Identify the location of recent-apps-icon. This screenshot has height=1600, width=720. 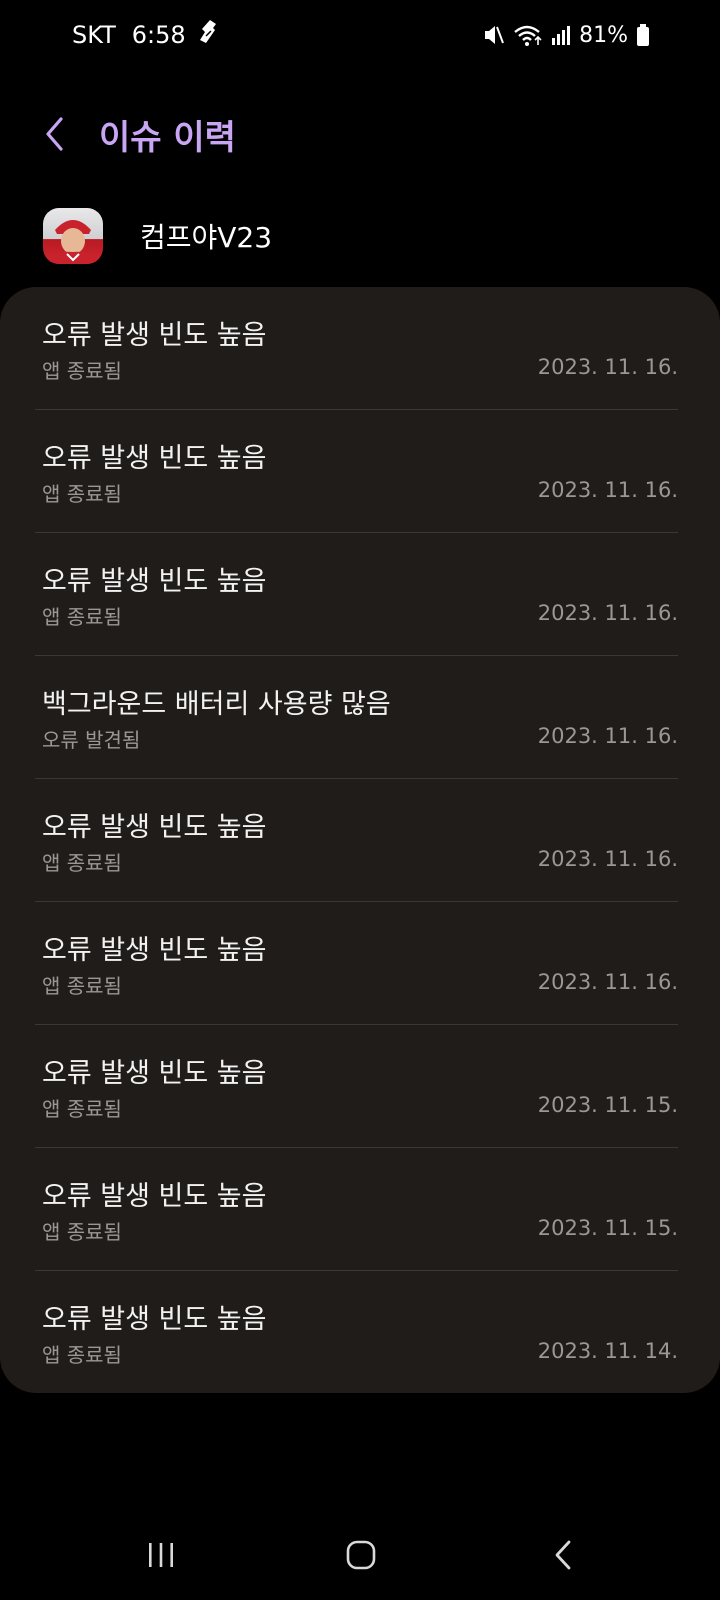
(161, 1555).